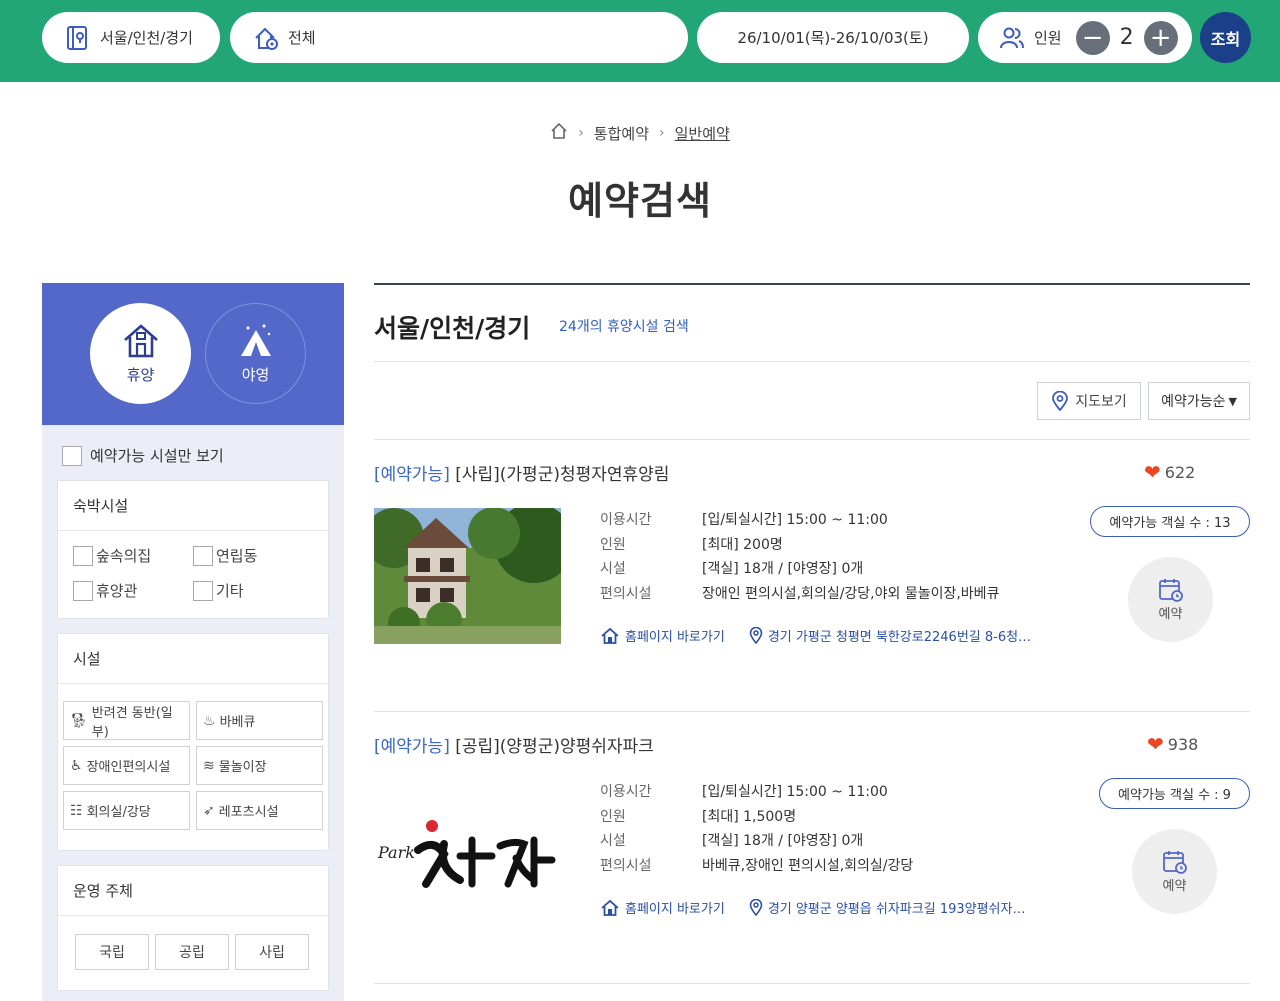 This screenshot has height=1001, width=1280. I want to click on people-count: 2, so click(1126, 37).